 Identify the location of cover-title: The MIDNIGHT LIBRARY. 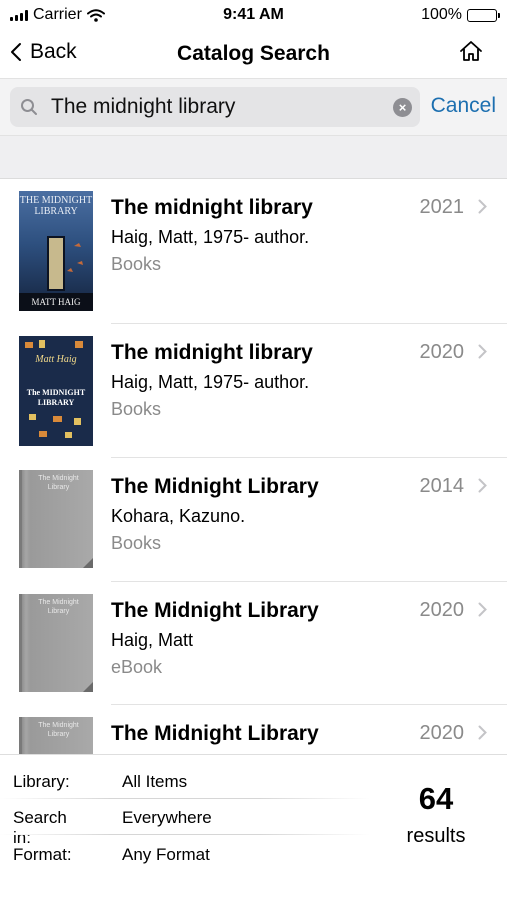
(56, 397).